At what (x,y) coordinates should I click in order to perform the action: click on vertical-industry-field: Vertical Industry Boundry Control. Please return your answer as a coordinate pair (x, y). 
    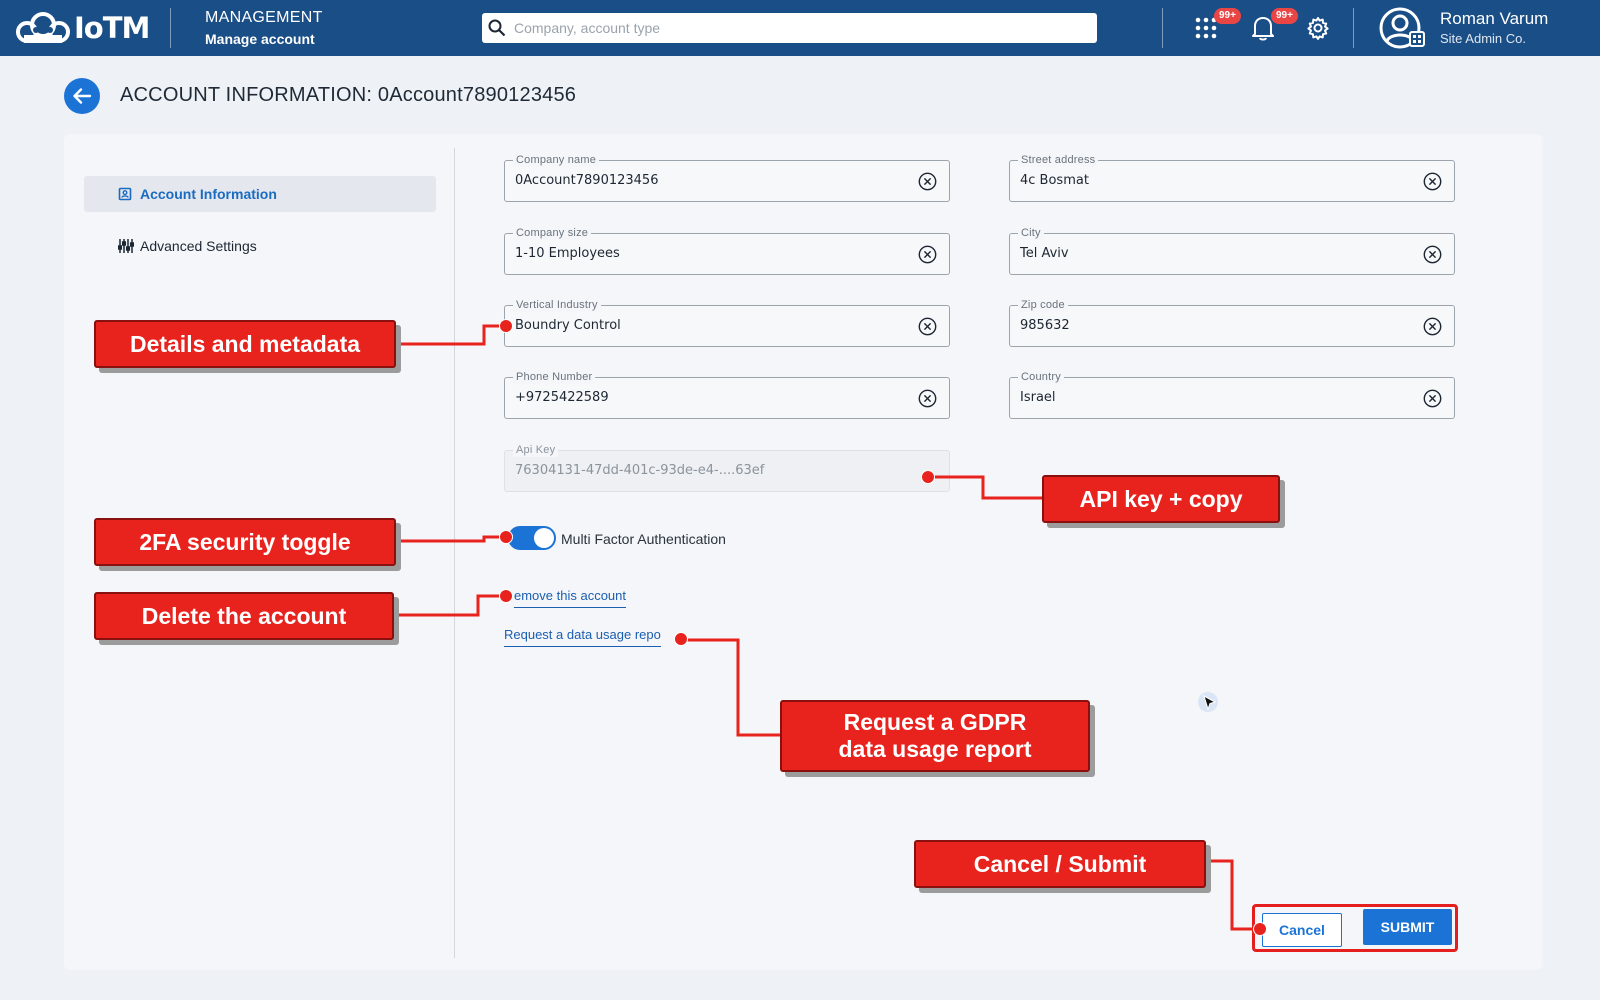
    Looking at the image, I should click on (727, 322).